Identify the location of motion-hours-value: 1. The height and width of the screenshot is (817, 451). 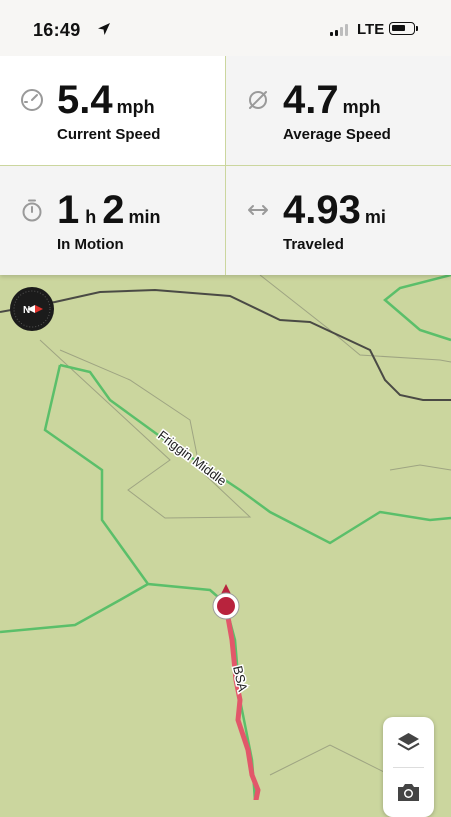
(68, 210).